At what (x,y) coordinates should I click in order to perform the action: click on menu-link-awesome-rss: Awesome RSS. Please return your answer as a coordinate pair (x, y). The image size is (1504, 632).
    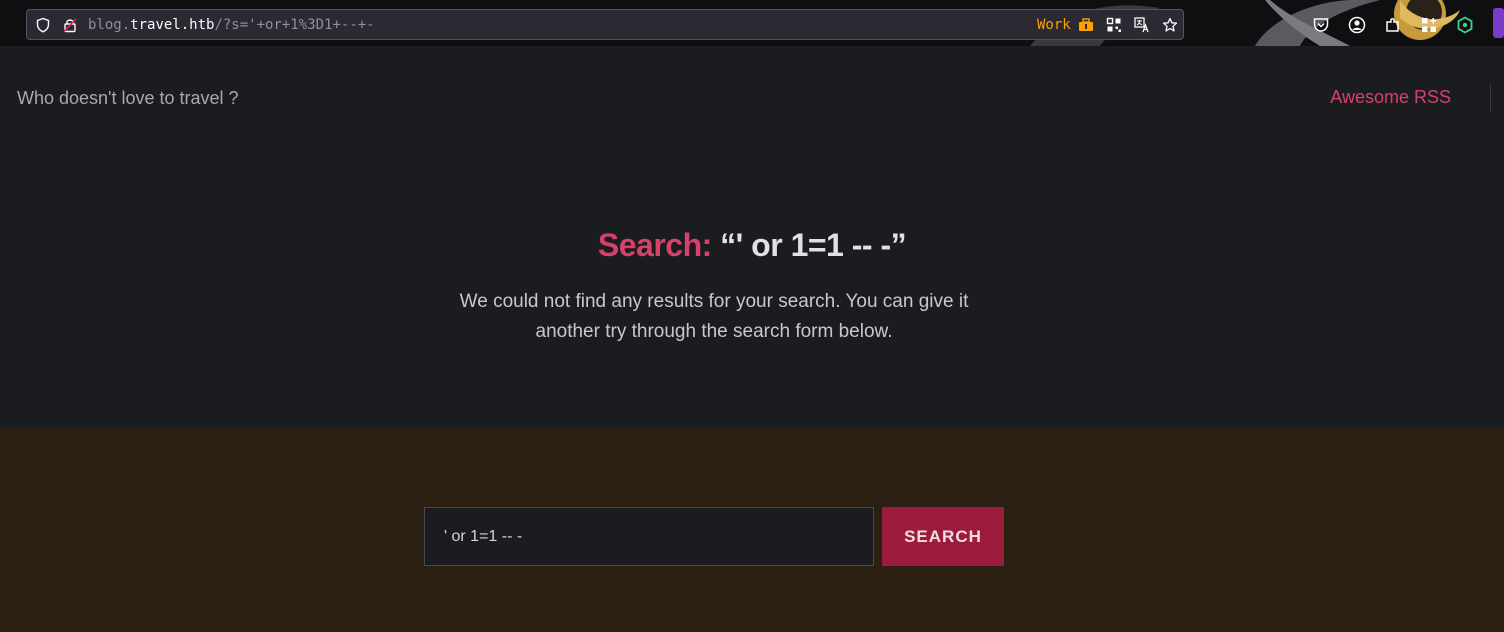
    Looking at the image, I should click on (1390, 97).